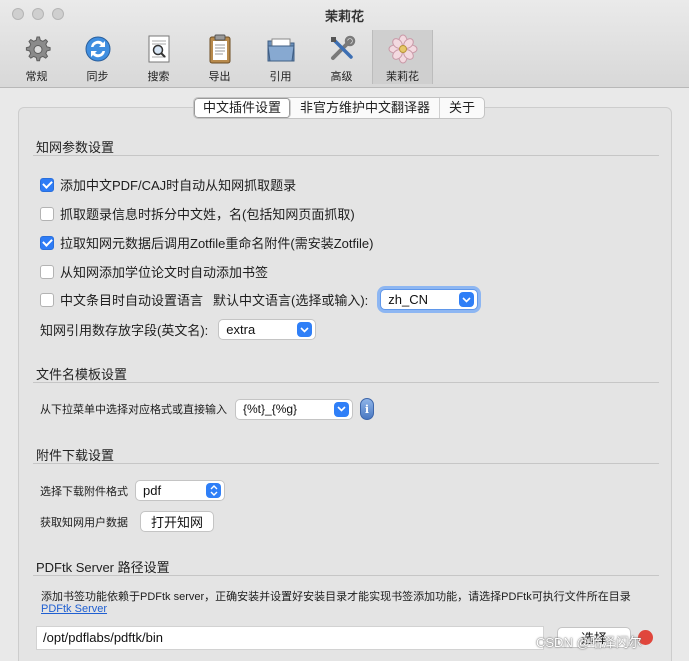  What do you see at coordinates (280, 50) in the screenshot?
I see `folder-icon` at bounding box center [280, 50].